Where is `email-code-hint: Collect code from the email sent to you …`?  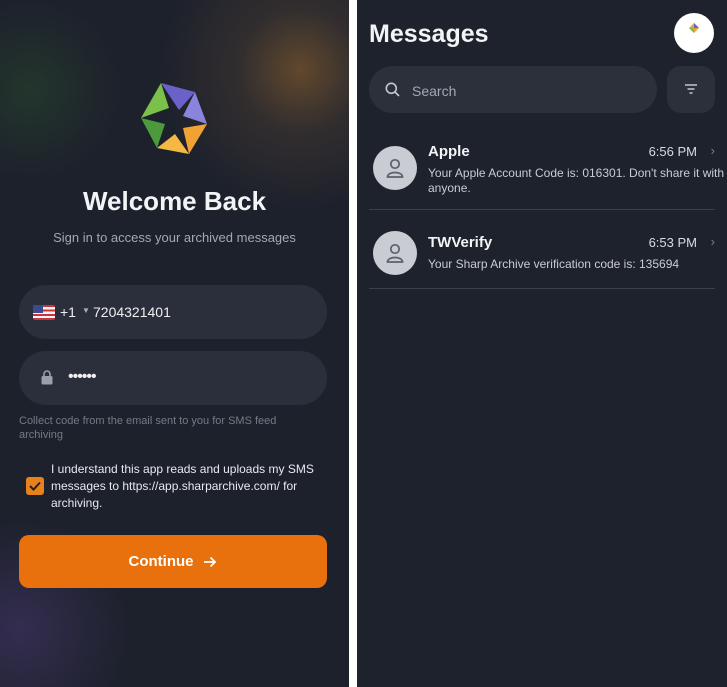 email-code-hint: Collect code from the email sent to you … is located at coordinates (148, 428).